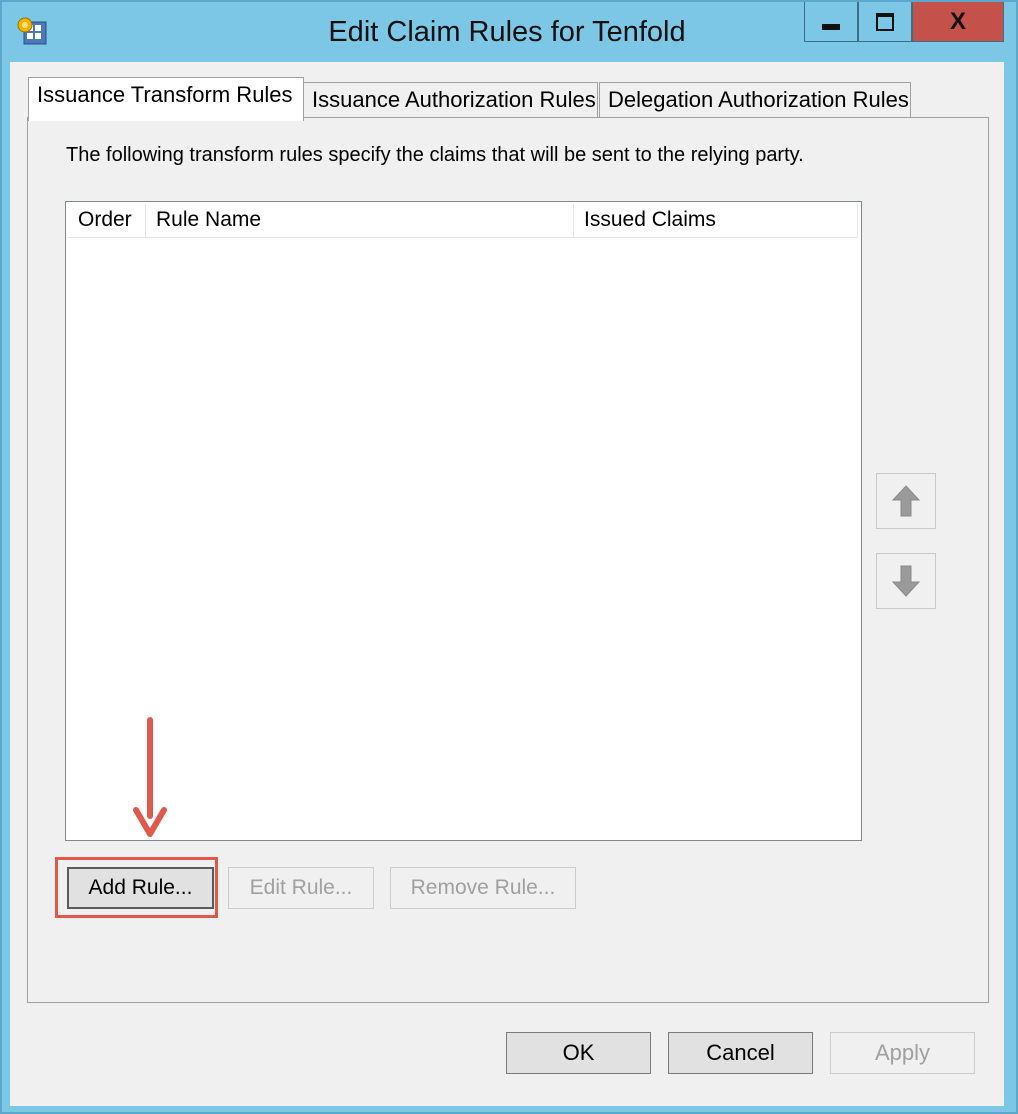  I want to click on column-header-order: Order, so click(107, 221).